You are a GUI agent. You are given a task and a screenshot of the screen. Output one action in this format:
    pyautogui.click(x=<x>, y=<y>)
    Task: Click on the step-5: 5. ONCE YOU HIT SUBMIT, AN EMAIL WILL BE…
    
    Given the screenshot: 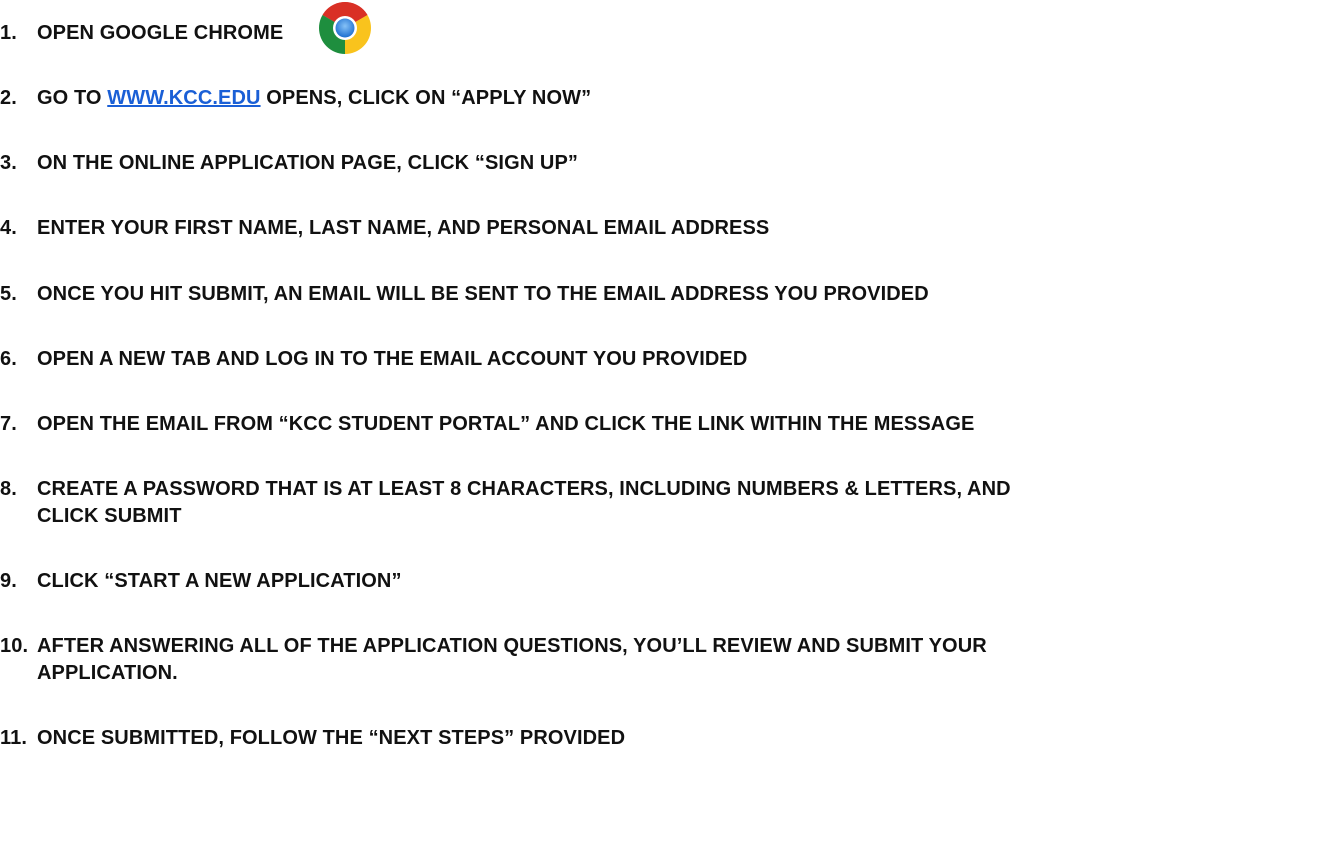 What is the action you would take?
    pyautogui.click(x=662, y=294)
    